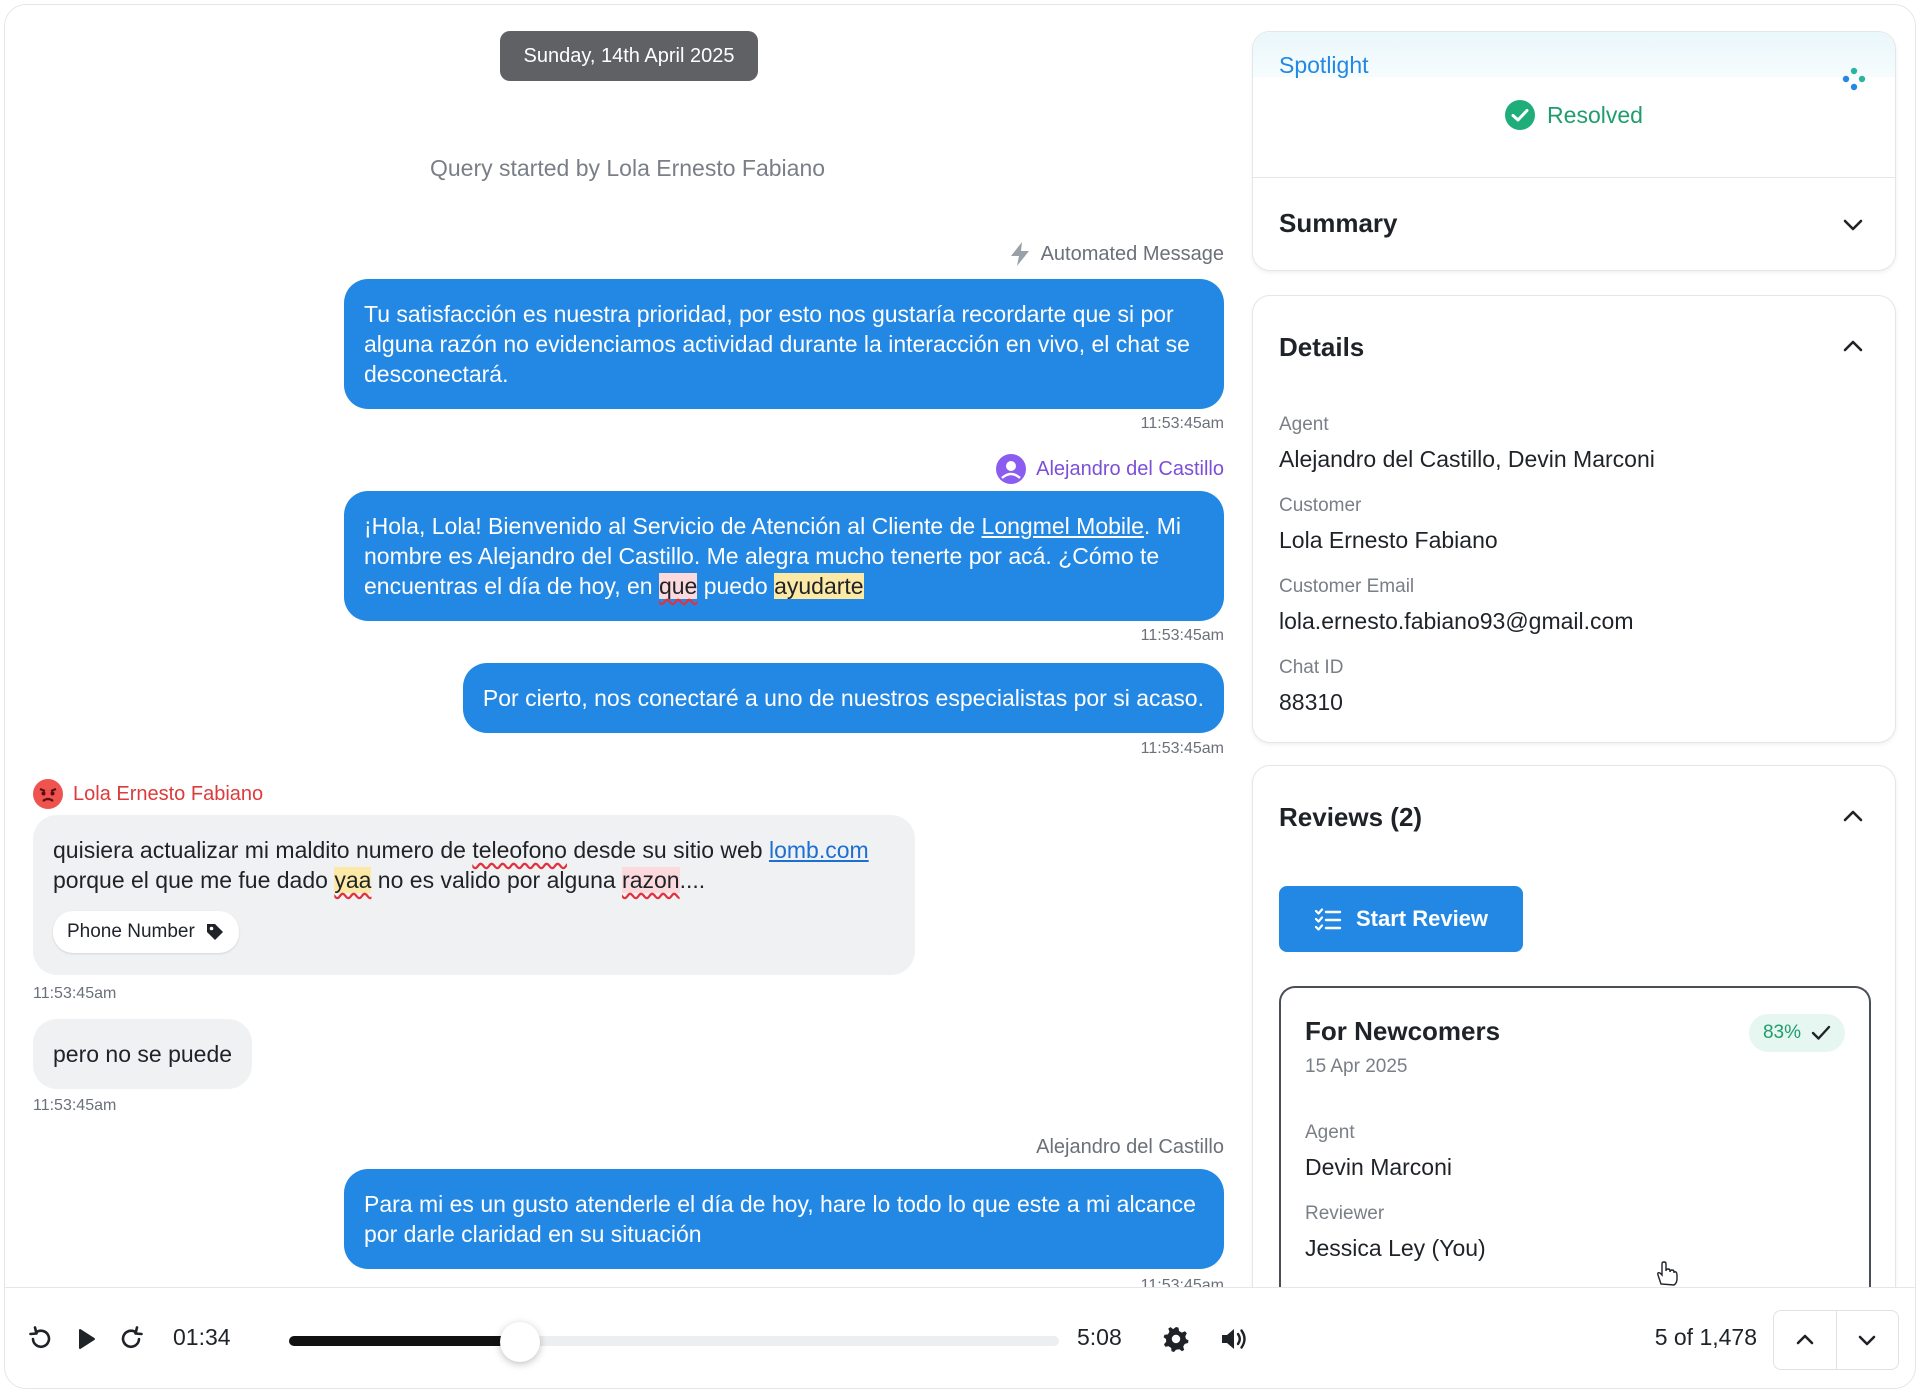 The image size is (1920, 1393). Describe the element at coordinates (143, 1054) in the screenshot. I see `message-bubble-customer-2: pero no se puede` at that location.